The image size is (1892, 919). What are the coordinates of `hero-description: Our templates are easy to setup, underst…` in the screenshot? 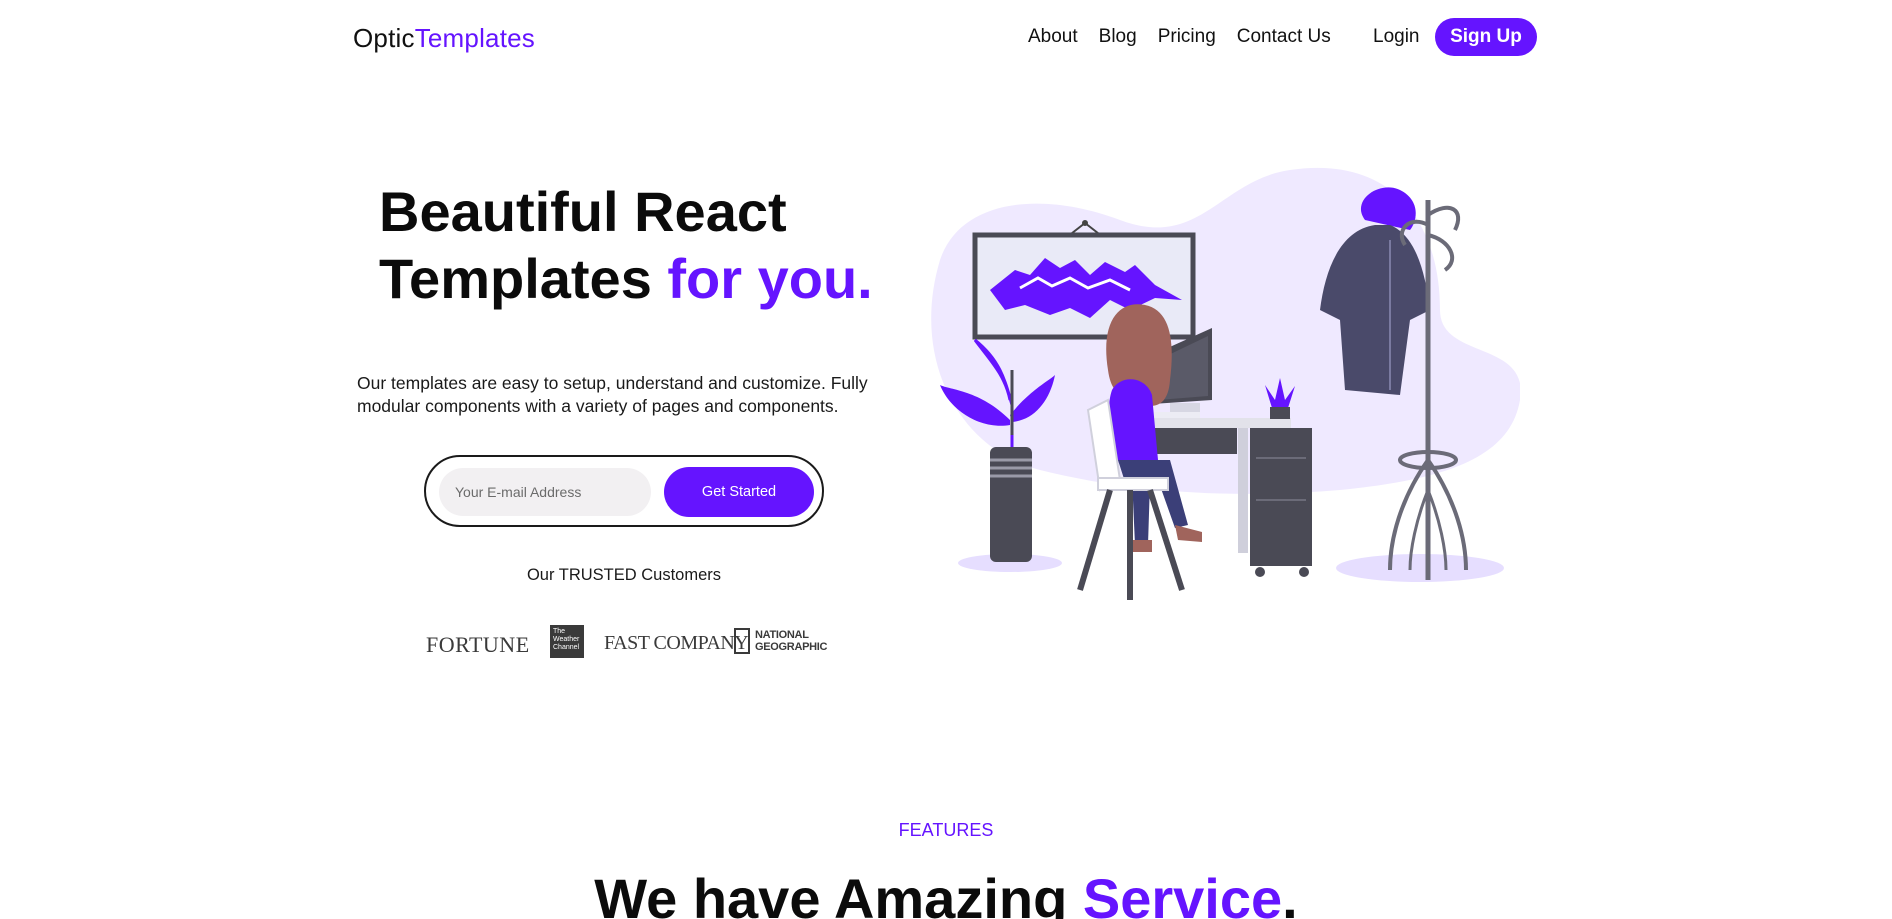 It's located at (612, 394).